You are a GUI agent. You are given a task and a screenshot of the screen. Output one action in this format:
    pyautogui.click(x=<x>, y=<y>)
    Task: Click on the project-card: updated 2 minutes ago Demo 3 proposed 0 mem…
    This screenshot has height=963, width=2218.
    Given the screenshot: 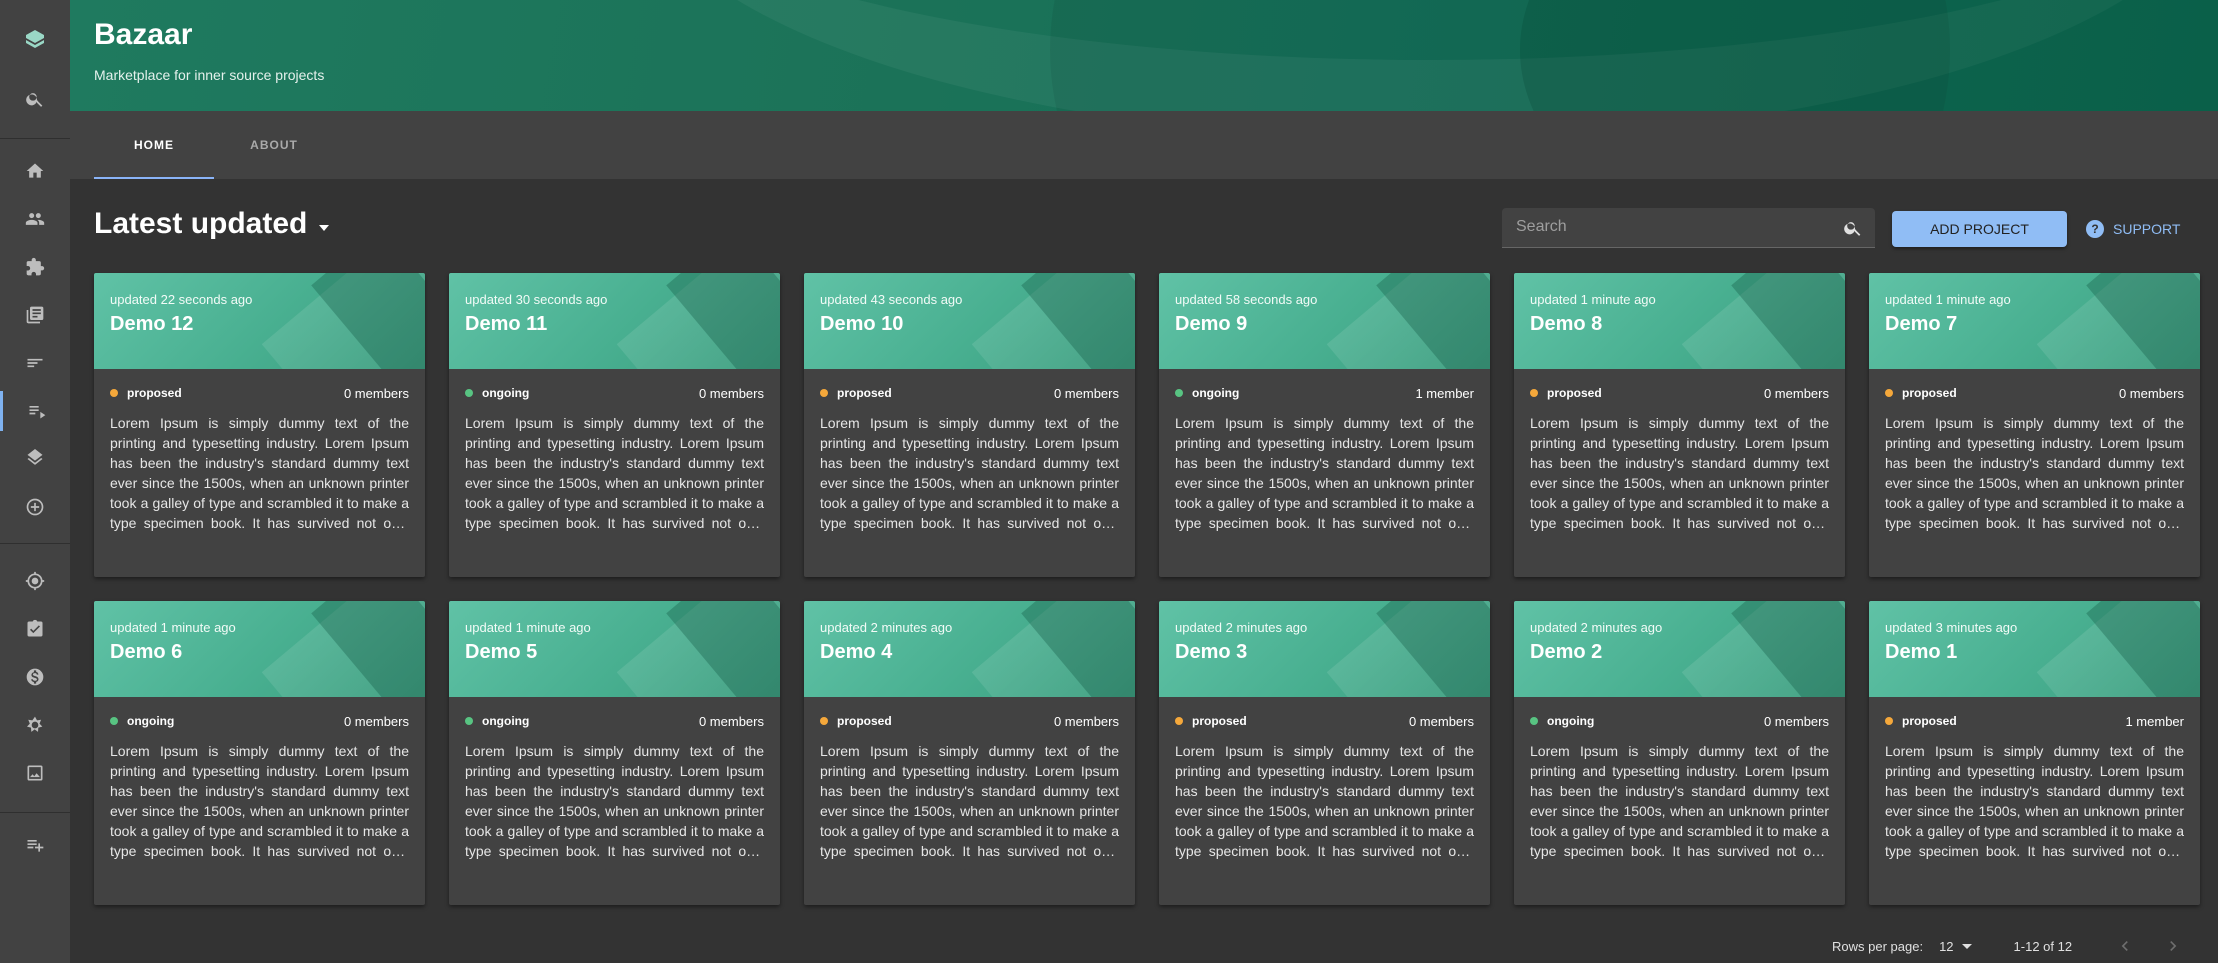 What is the action you would take?
    pyautogui.click(x=1324, y=753)
    